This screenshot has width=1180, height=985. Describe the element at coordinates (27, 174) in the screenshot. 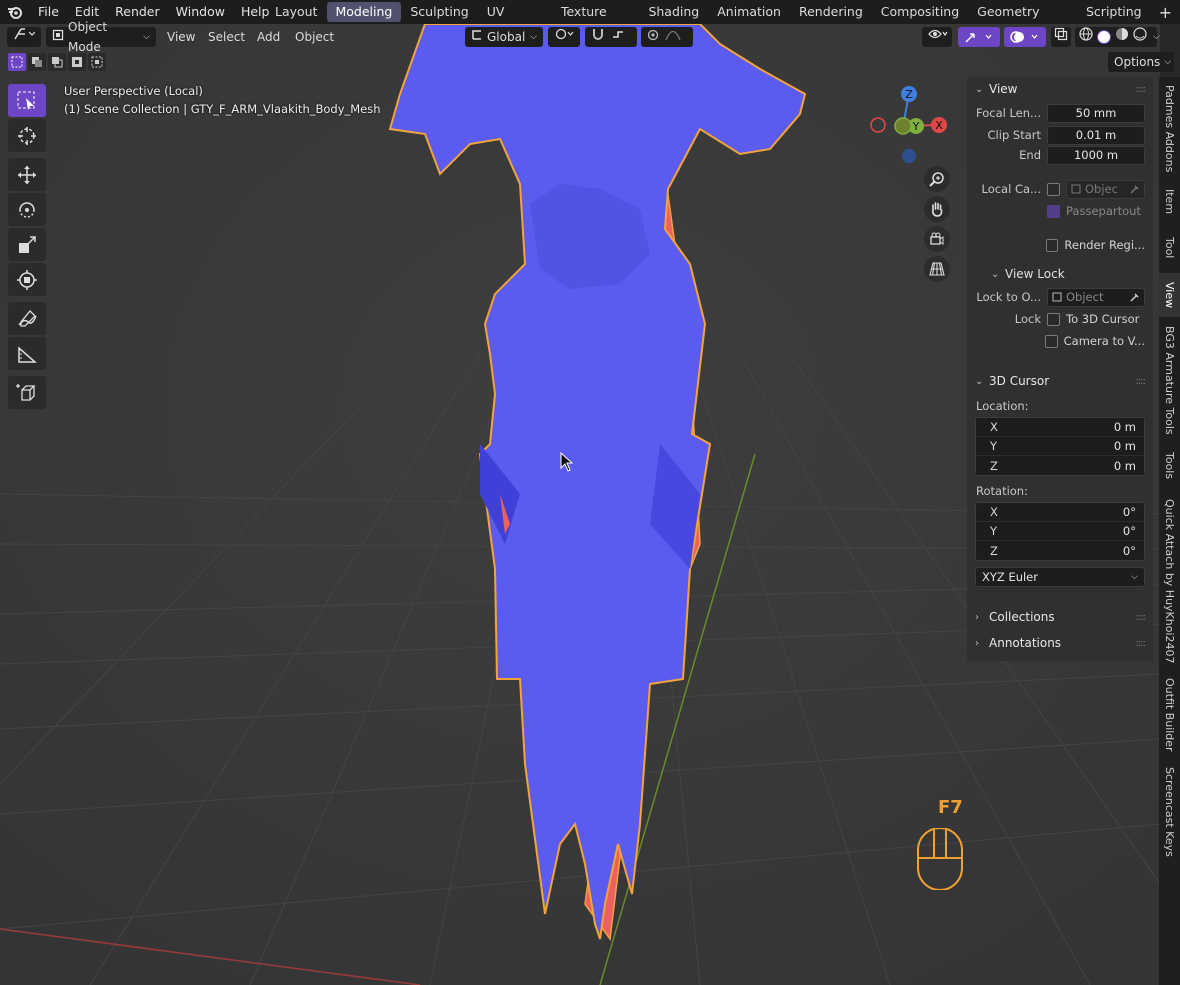

I see `move-tool-icon` at that location.